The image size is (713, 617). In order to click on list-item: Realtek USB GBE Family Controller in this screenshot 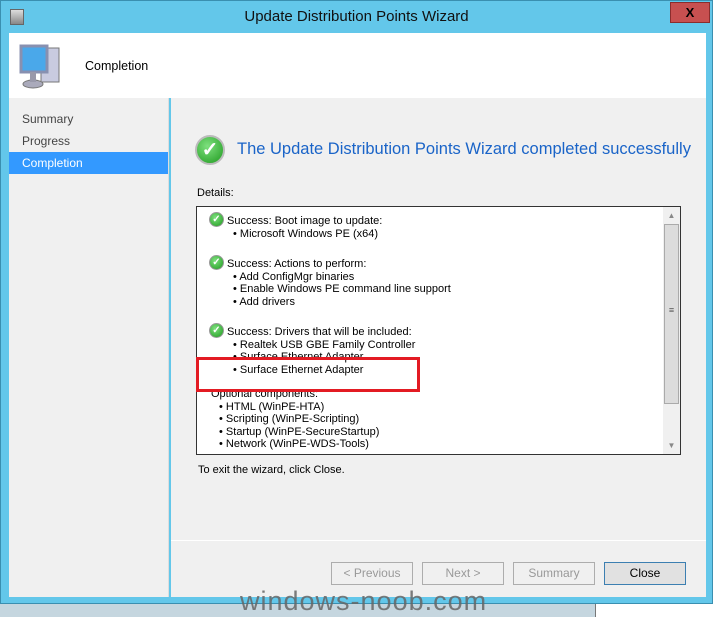, I will do `click(446, 345)`.